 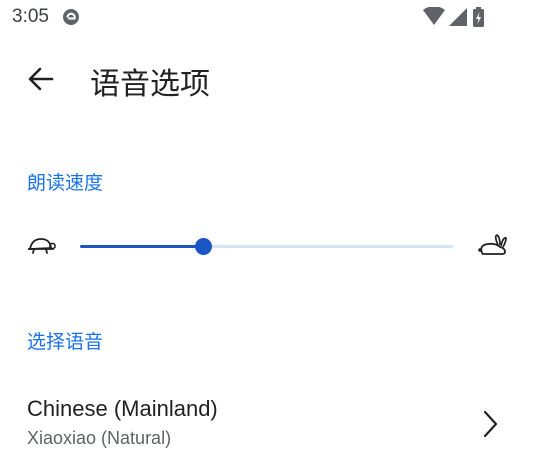 I want to click on reading-speed-slider, so click(x=266, y=247).